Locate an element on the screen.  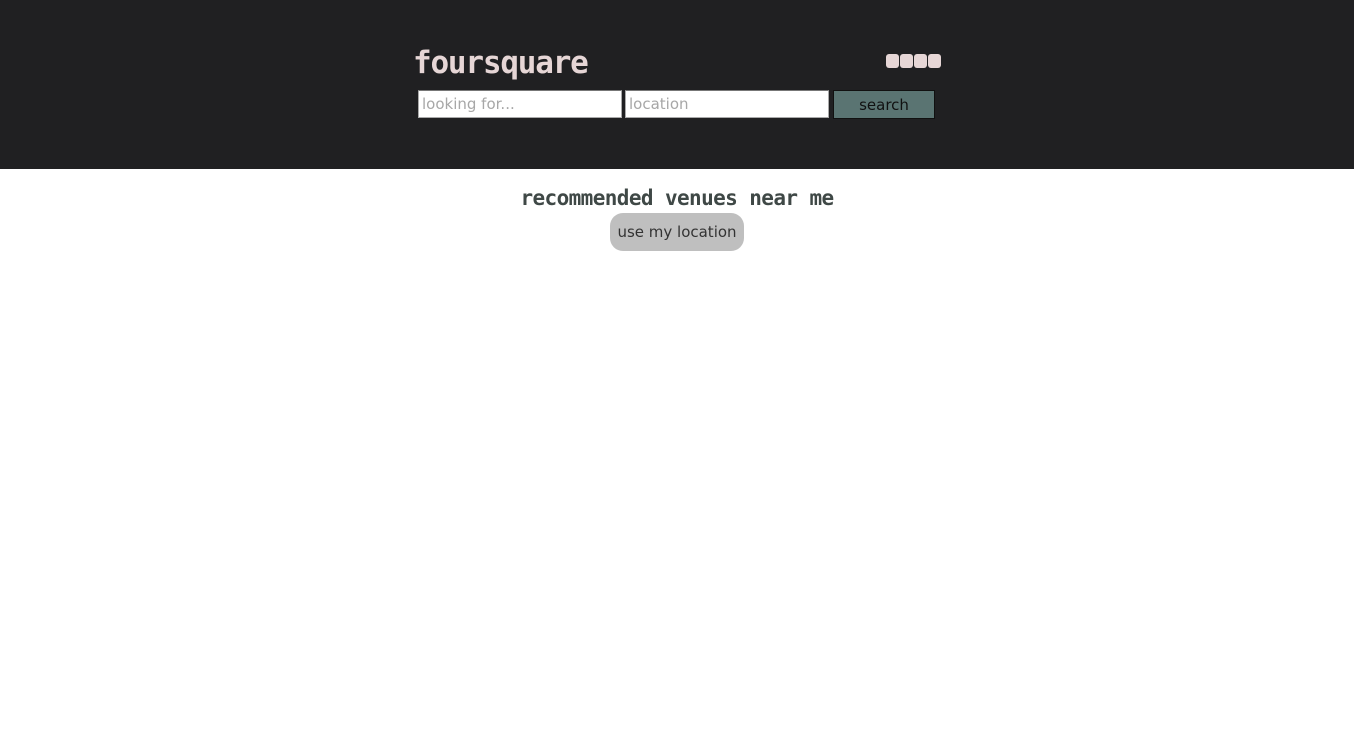
search-button: search is located at coordinates (884, 104).